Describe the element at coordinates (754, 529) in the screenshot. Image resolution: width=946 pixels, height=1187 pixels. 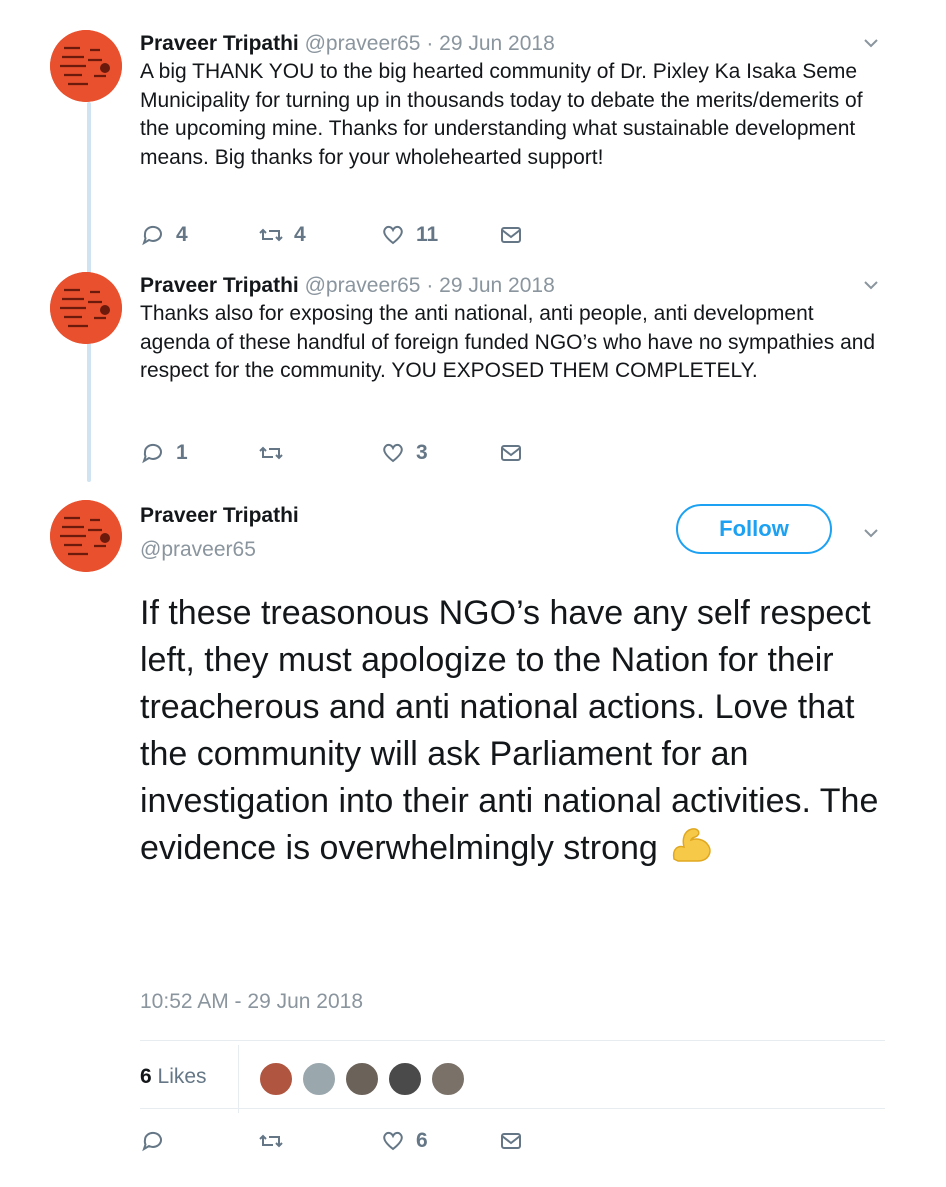
I see `follow-button: Follow` at that location.